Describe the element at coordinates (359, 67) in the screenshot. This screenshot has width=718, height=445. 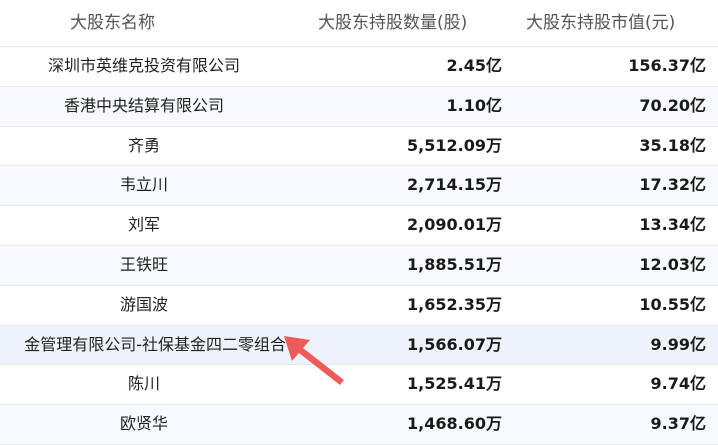
I see `table-row: 深圳市英维克投资有限公司 2.45亿 156.37亿` at that location.